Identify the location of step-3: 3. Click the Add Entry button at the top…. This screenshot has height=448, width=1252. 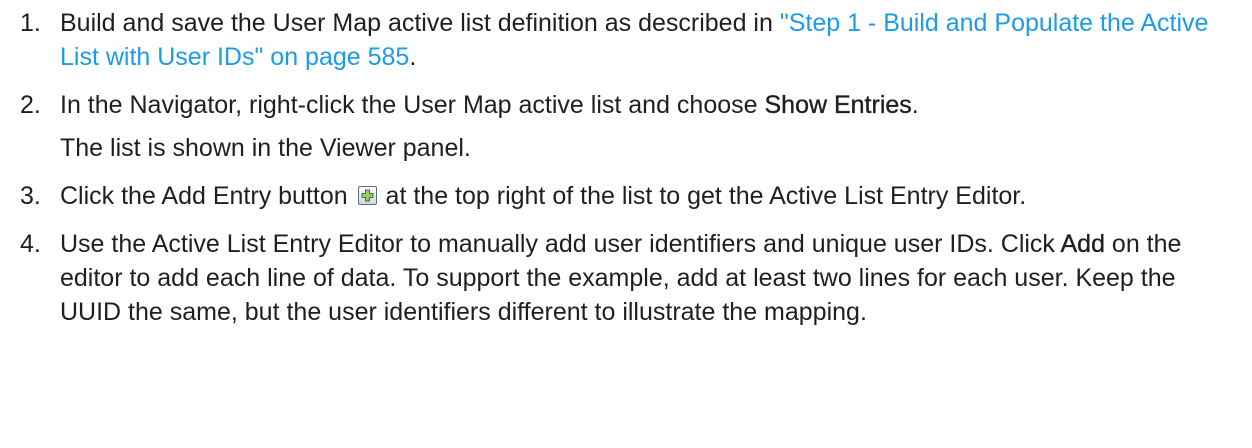
(627, 196).